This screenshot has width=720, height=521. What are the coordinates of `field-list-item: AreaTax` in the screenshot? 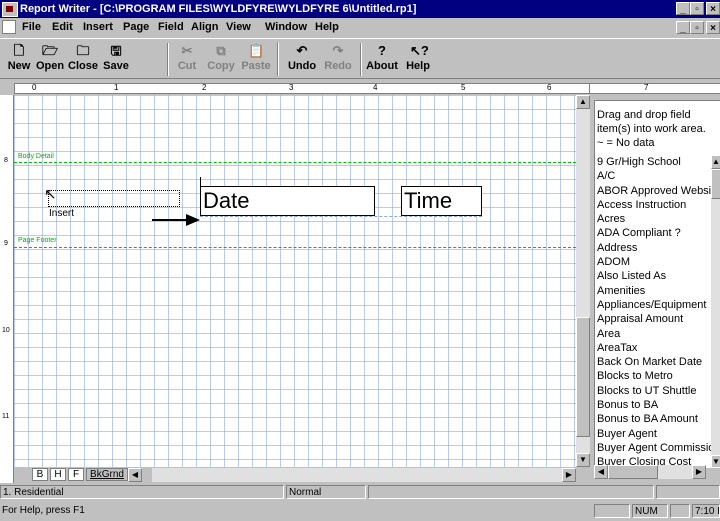 It's located at (653, 348).